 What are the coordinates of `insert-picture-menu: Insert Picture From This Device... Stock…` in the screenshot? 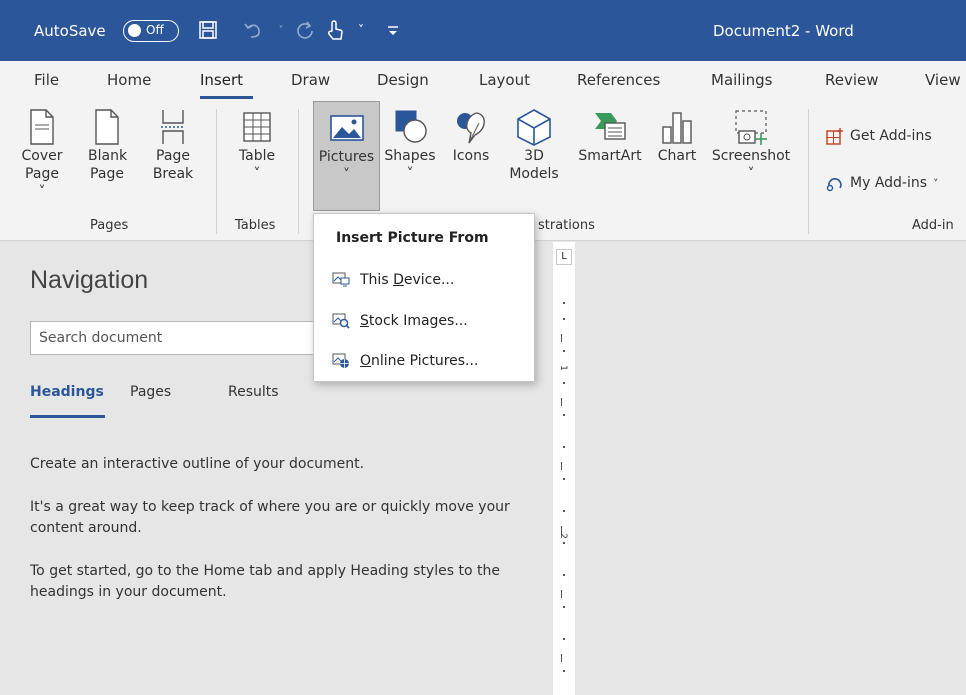 It's located at (424, 297).